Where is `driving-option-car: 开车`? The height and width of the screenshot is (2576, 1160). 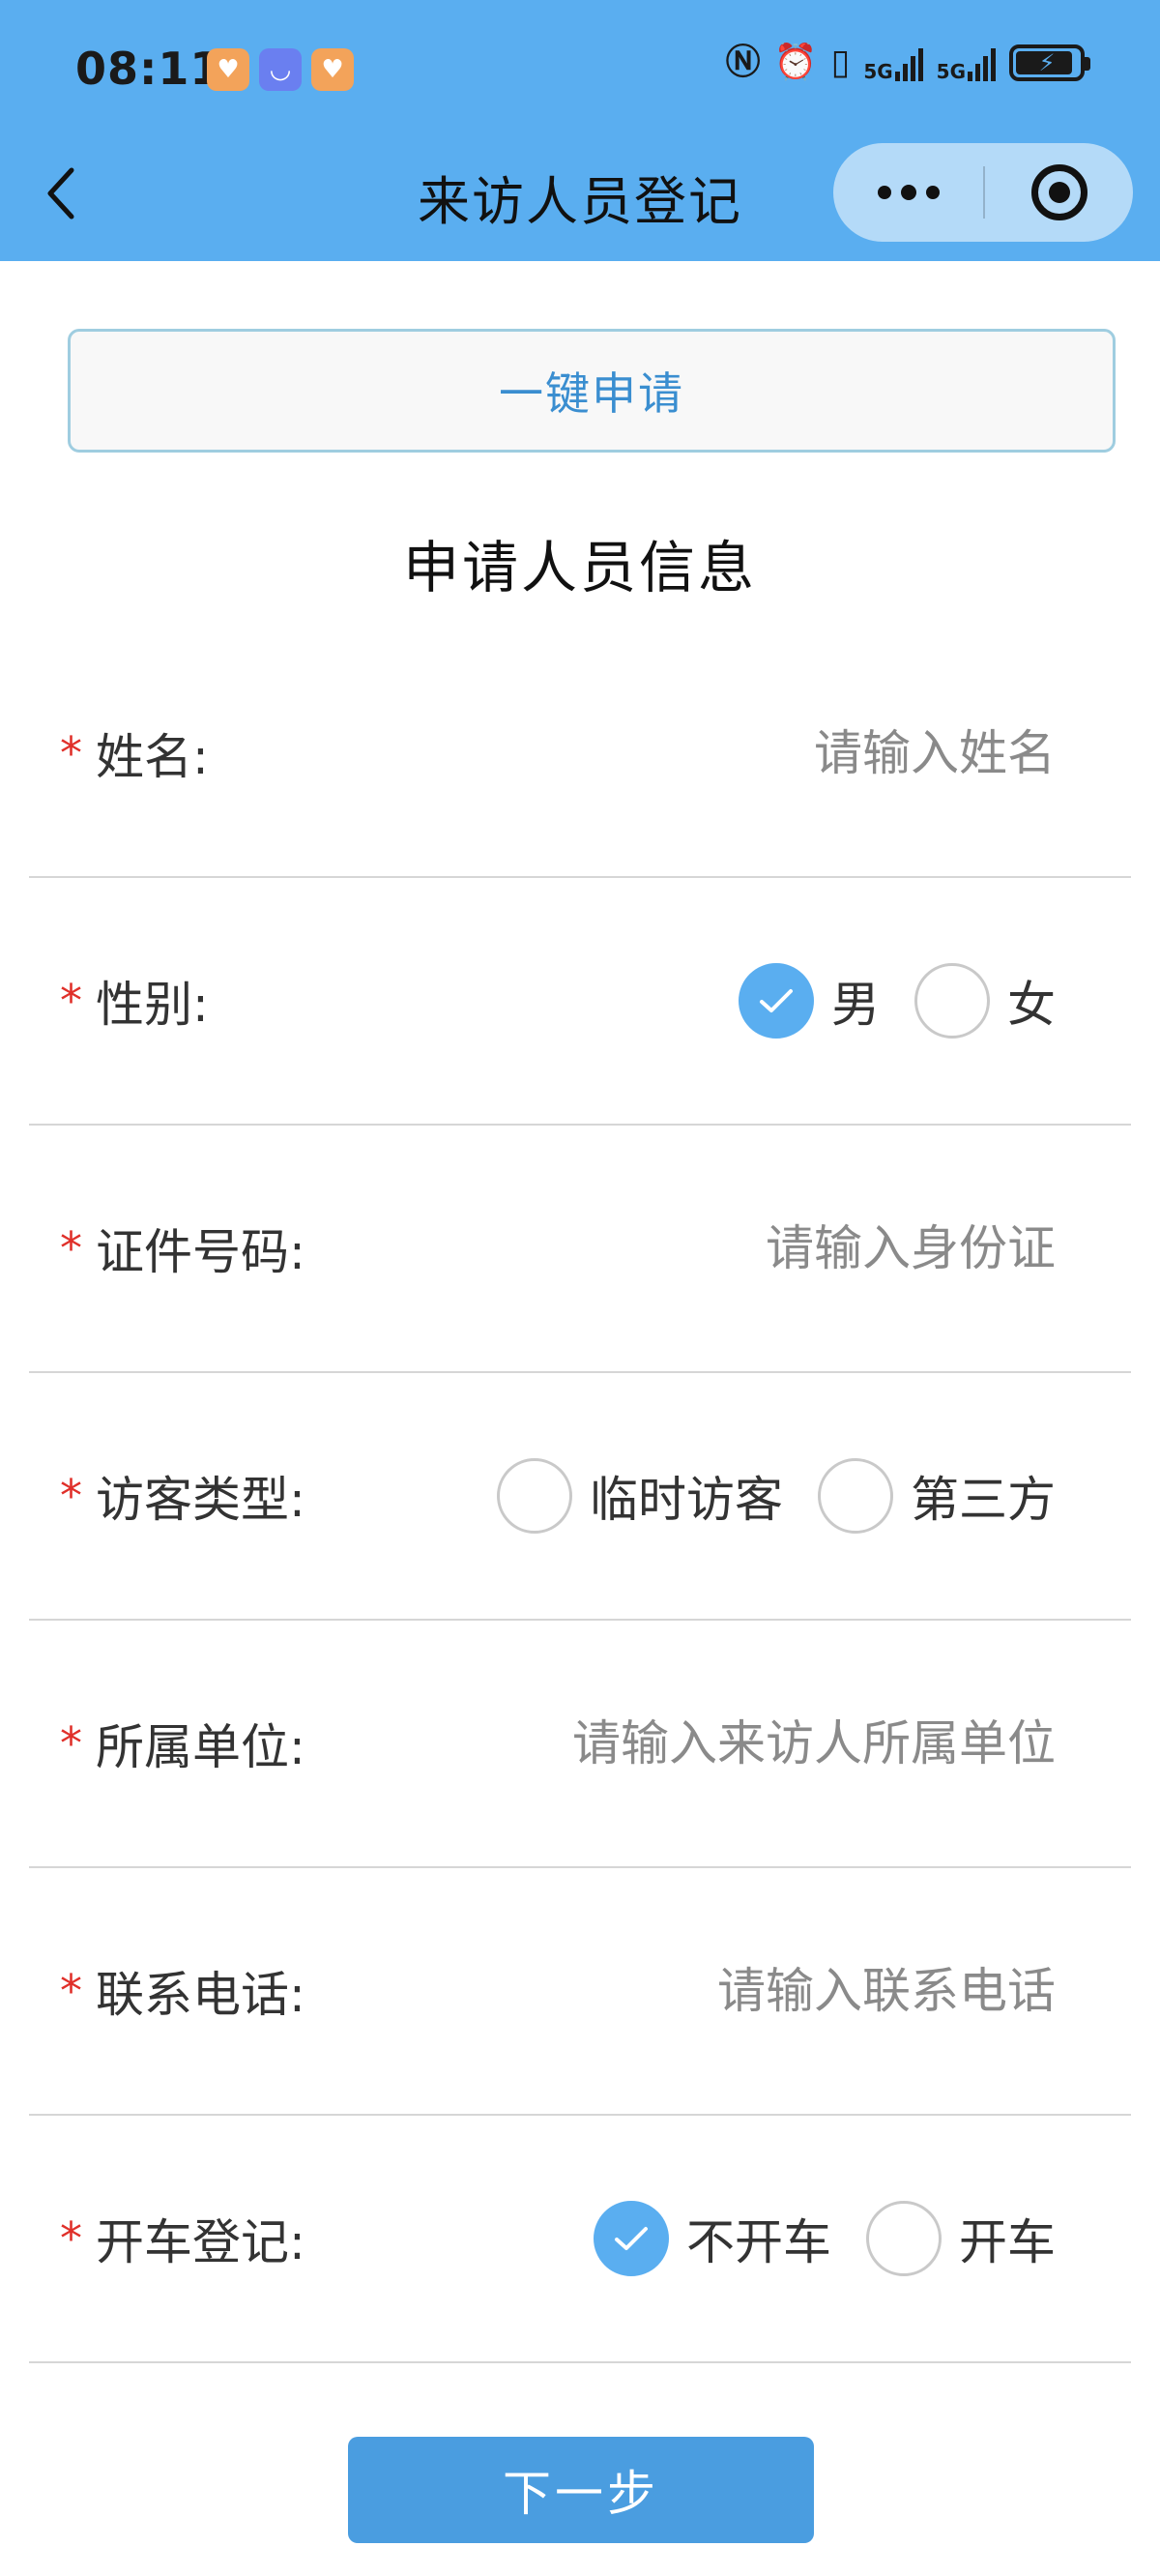 driving-option-car: 开车 is located at coordinates (961, 2238).